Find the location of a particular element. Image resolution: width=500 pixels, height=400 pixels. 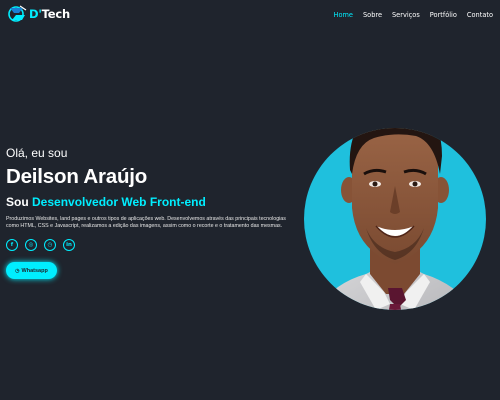

linkedin-icon: in is located at coordinates (69, 245).